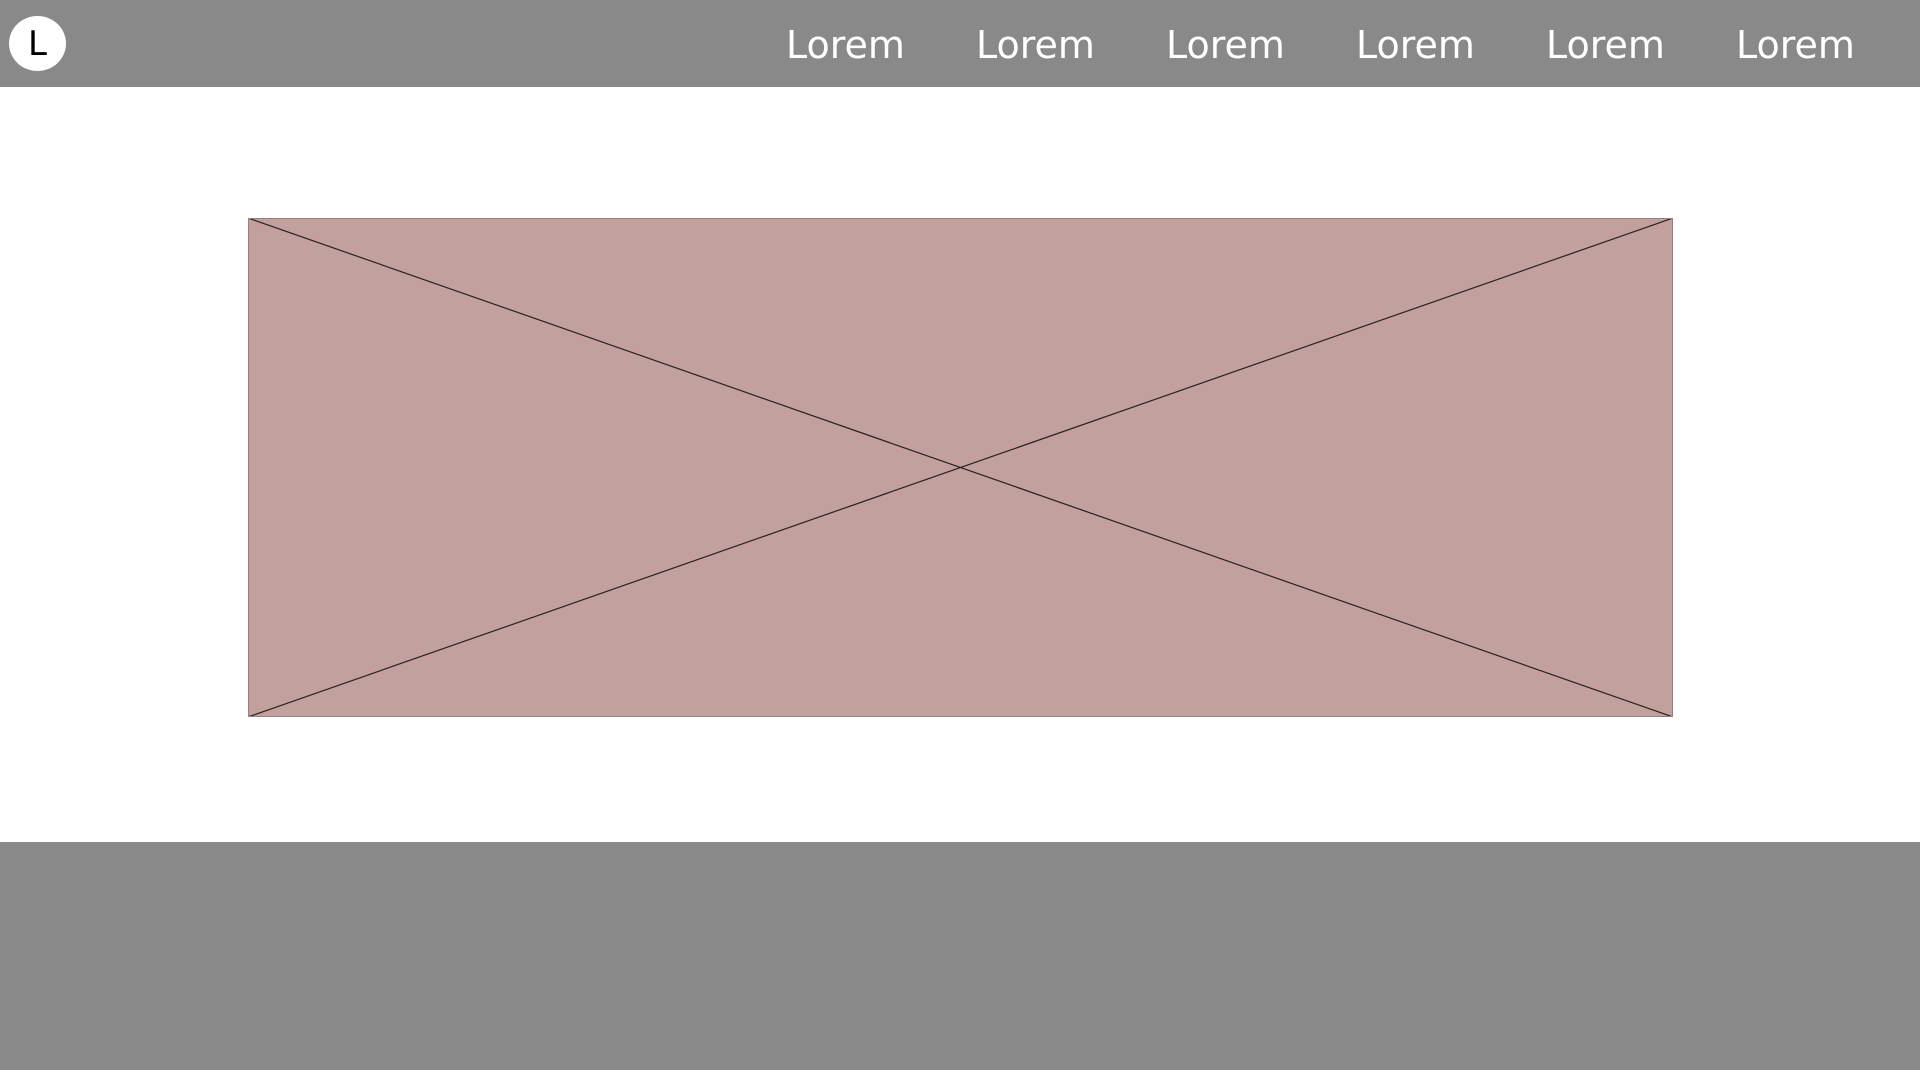 This screenshot has width=1920, height=1070. Describe the element at coordinates (845, 45) in the screenshot. I see `nav-item-1: Lorem` at that location.